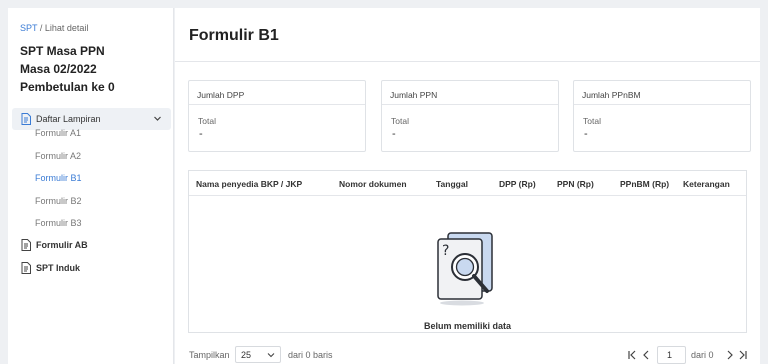 The width and height of the screenshot is (768, 364). Describe the element at coordinates (246, 355) in the screenshot. I see `page-size-value: 25` at that location.